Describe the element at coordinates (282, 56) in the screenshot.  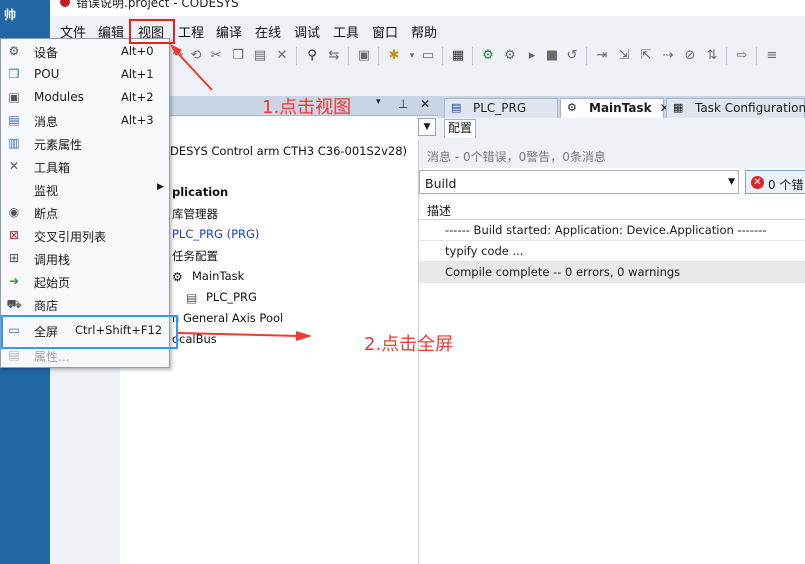
I see `delete-icon: ✕` at that location.